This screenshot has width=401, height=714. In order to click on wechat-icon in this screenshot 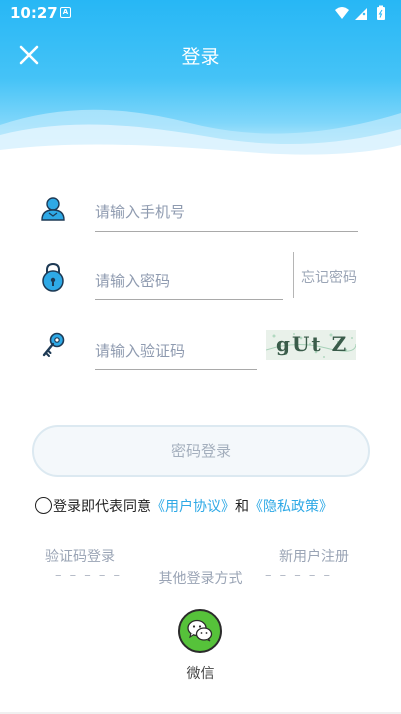, I will do `click(200, 630)`.